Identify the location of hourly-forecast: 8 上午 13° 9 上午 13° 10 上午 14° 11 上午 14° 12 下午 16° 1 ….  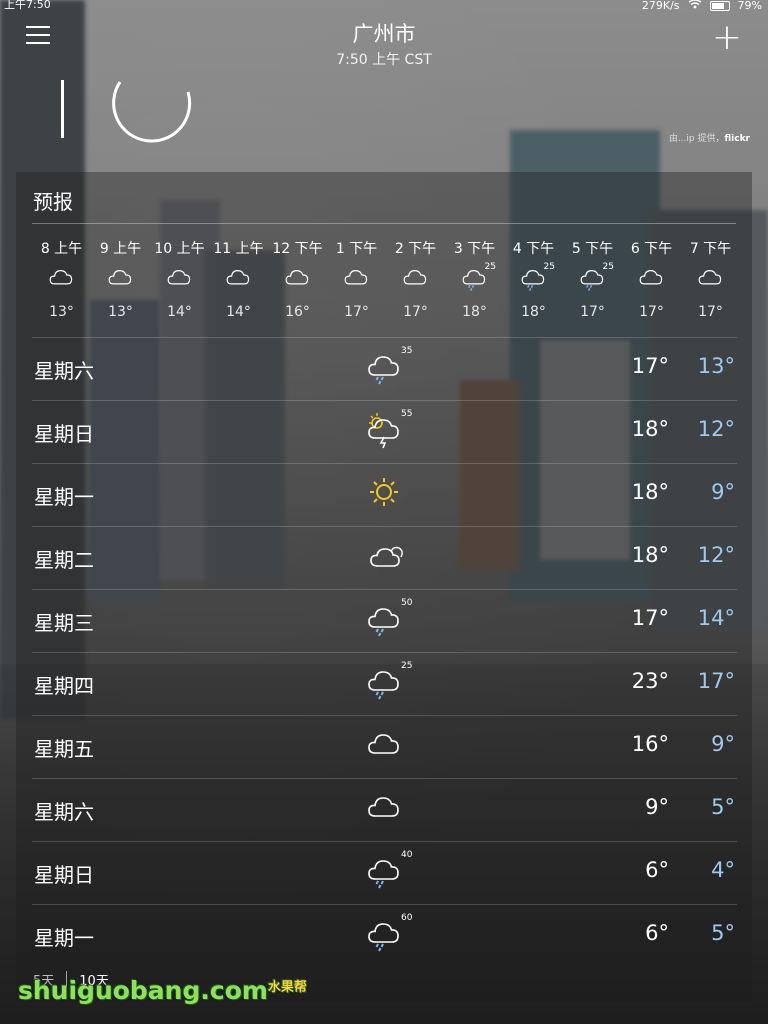
(384, 285).